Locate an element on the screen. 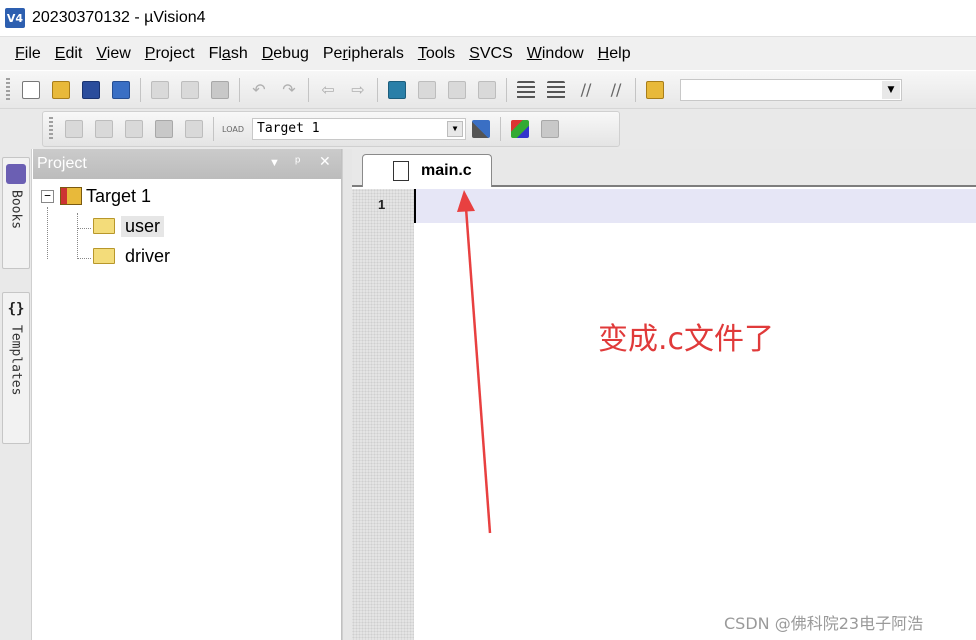 The width and height of the screenshot is (976, 640). menu-file: File is located at coordinates (28, 54).